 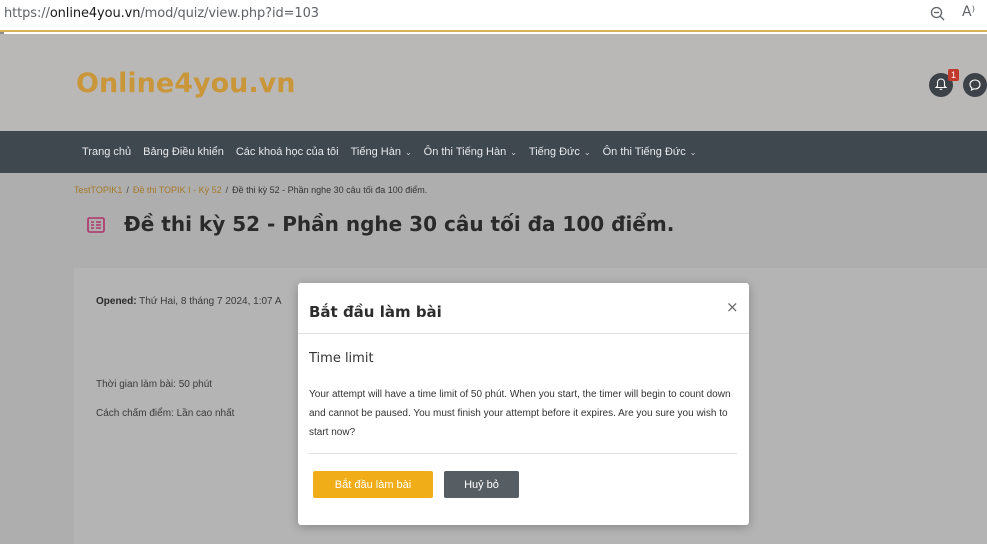 I want to click on nav-item-label: Trang chủ, so click(x=107, y=152).